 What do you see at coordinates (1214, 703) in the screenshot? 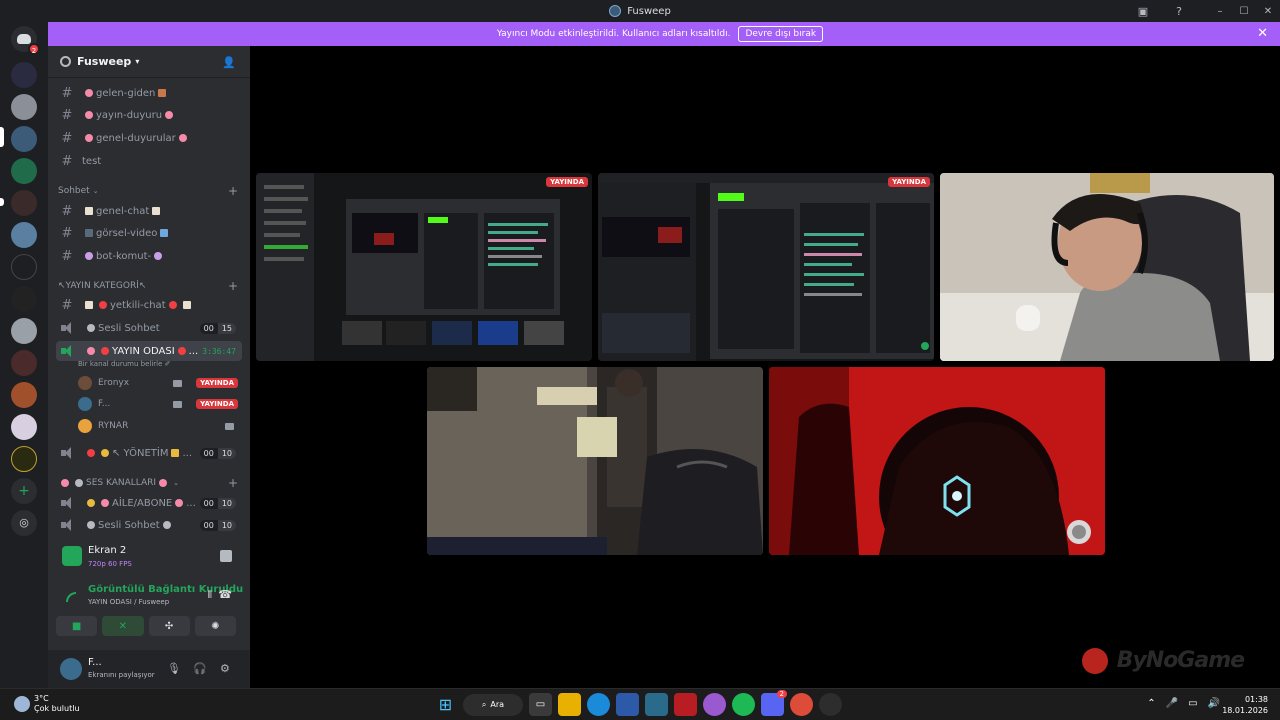
I see `volume-icon: 🔊` at bounding box center [1214, 703].